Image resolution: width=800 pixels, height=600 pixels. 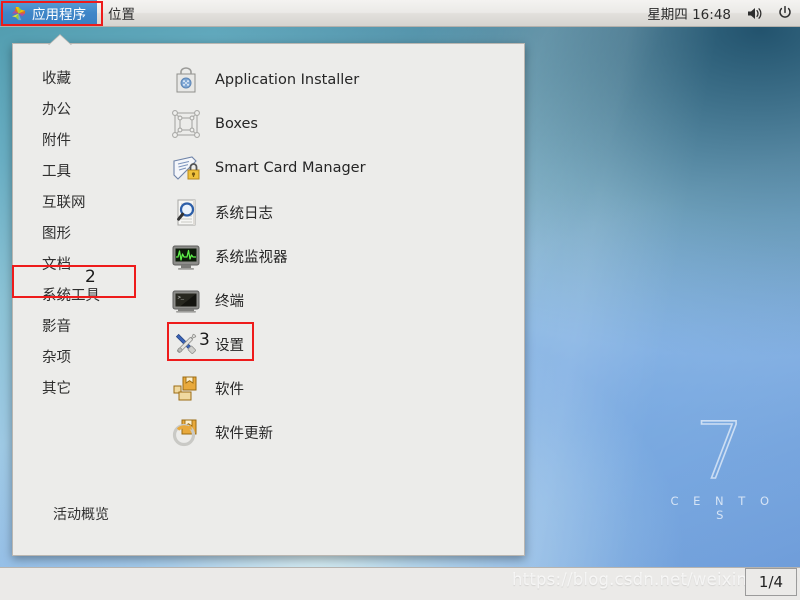 What do you see at coordinates (56, 265) in the screenshot?
I see `category-label: 文档` at bounding box center [56, 265].